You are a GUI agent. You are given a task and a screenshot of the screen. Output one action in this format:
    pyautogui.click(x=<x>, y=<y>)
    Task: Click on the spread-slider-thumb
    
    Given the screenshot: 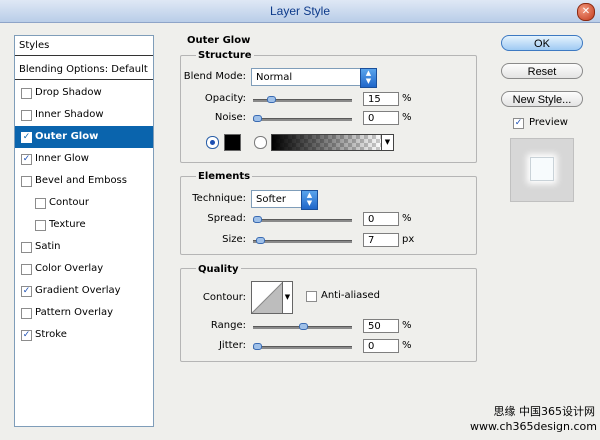 What is the action you would take?
    pyautogui.click(x=257, y=219)
    